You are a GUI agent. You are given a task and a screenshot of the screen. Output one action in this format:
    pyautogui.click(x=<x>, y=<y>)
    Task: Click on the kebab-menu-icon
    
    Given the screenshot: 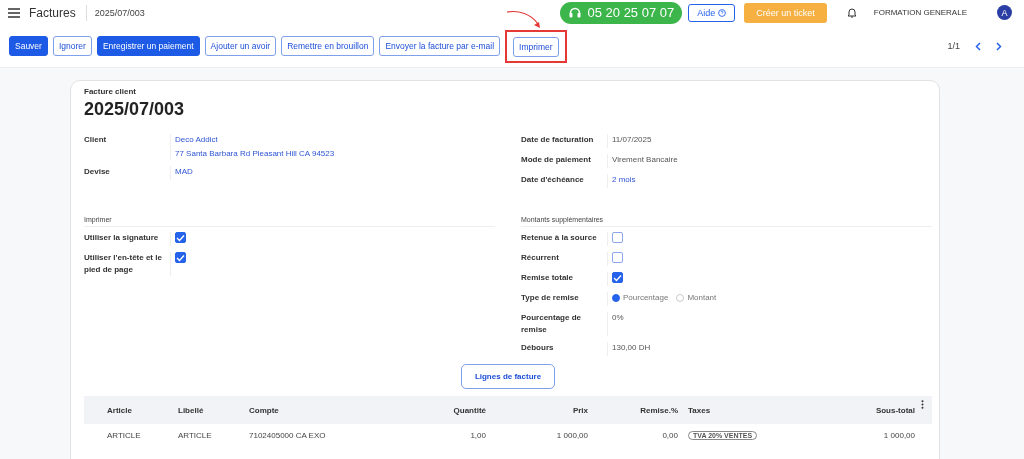 What is the action you would take?
    pyautogui.click(x=922, y=404)
    